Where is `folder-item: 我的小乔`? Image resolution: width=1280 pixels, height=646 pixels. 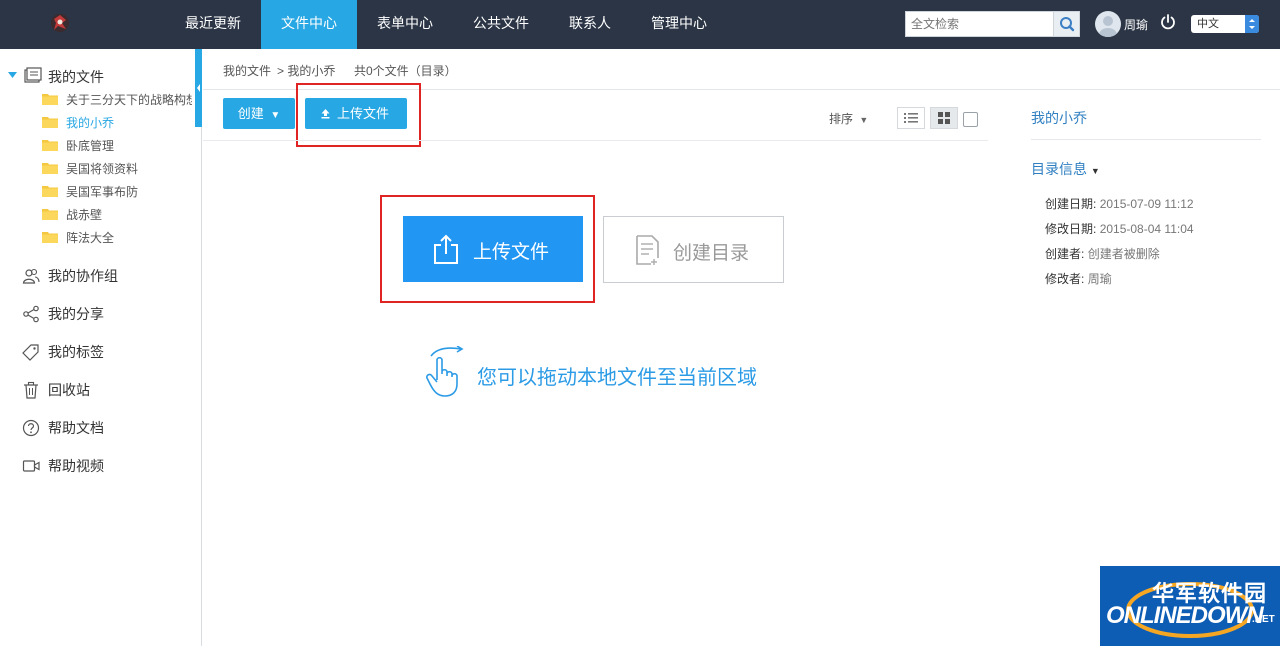 folder-item: 我的小乔 is located at coordinates (117, 123).